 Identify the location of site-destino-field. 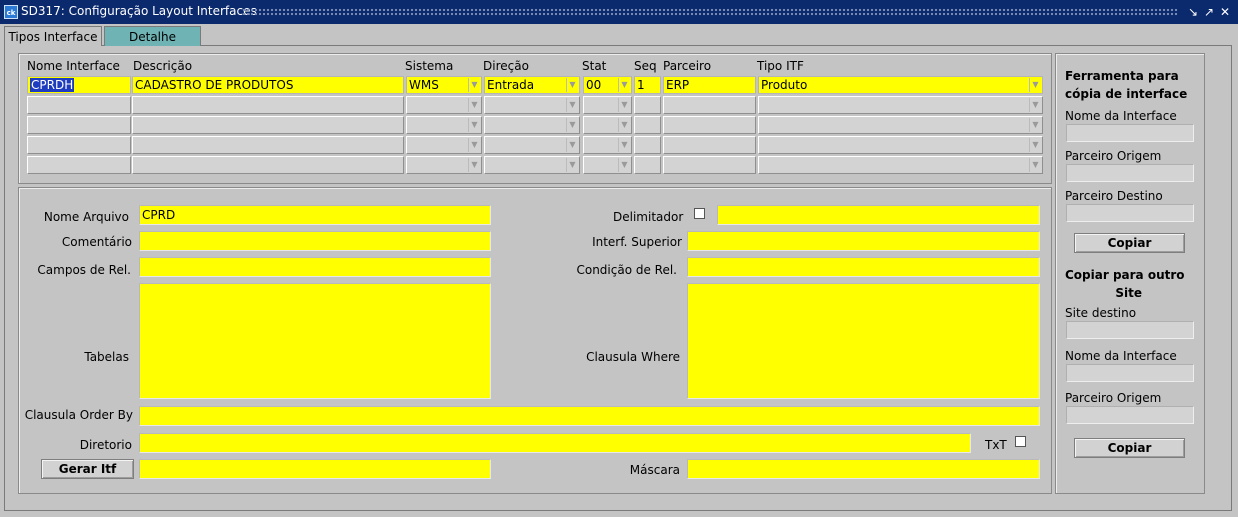
(1130, 330).